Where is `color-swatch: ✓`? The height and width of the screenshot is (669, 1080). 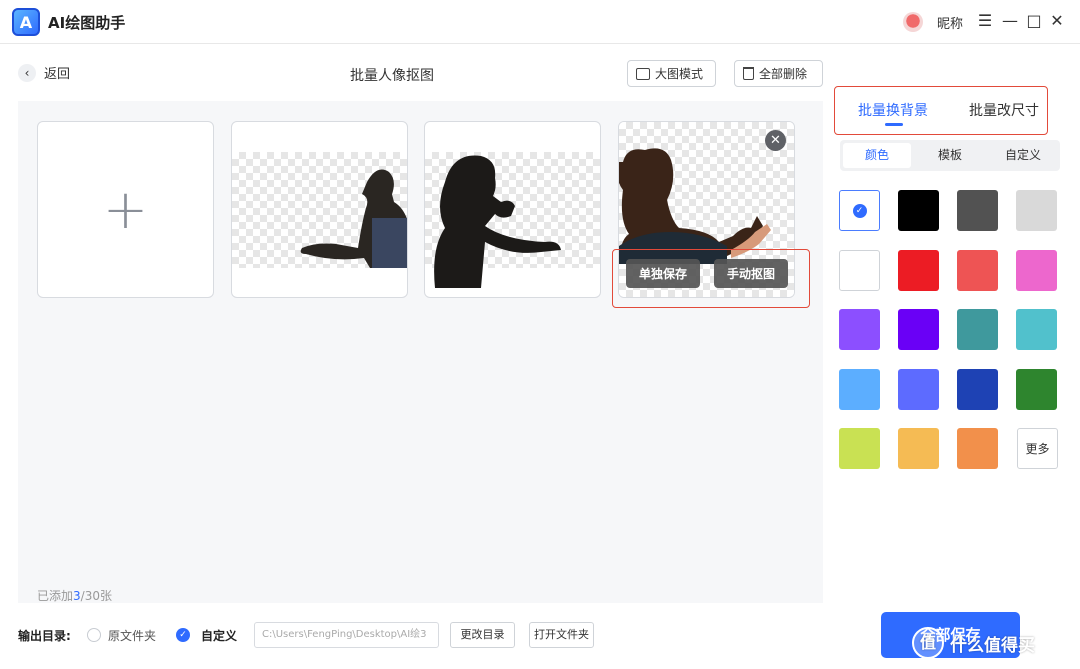
color-swatch: ✓ is located at coordinates (859, 210).